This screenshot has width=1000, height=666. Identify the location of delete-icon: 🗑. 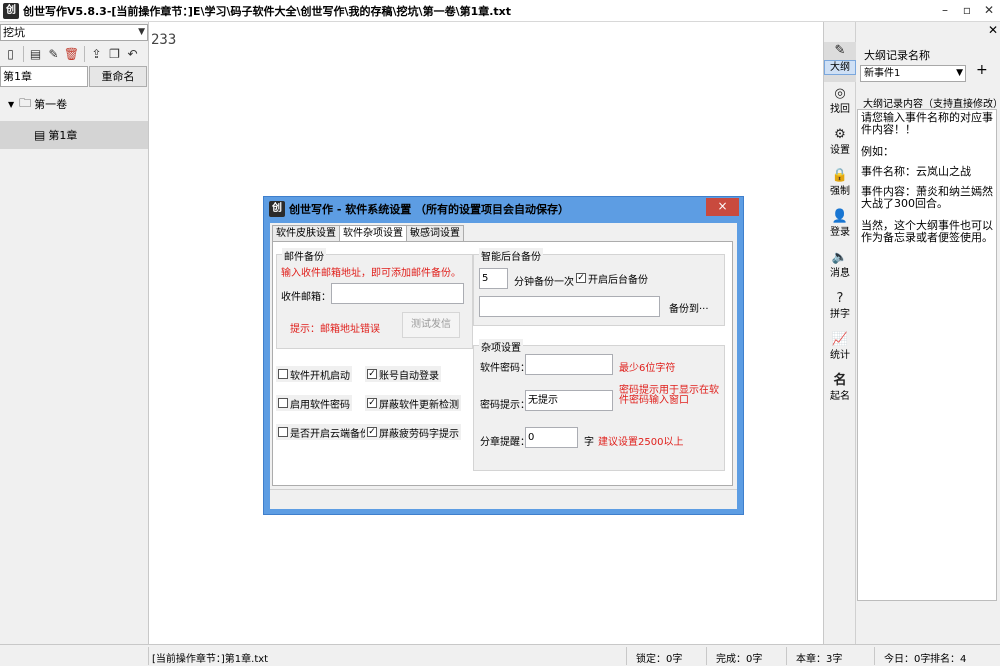
(71, 54).